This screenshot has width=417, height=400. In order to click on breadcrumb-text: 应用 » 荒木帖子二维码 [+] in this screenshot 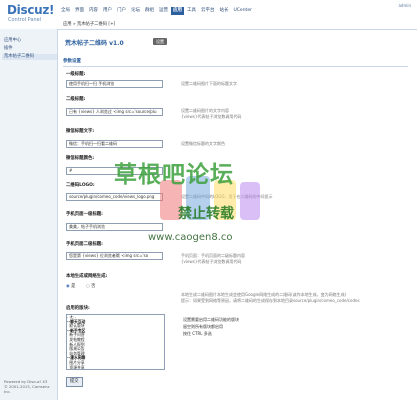, I will do `click(89, 24)`.